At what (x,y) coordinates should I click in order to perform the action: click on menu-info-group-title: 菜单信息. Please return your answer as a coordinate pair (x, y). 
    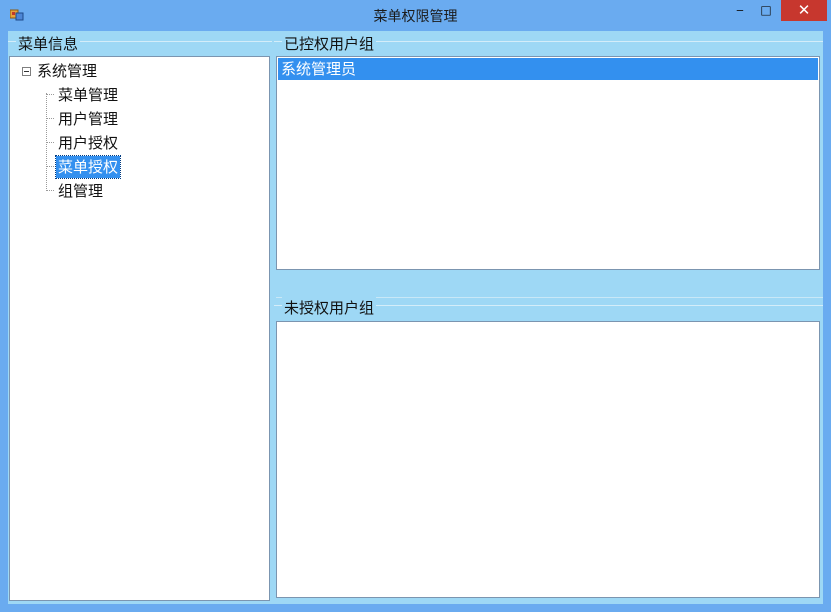
    Looking at the image, I should click on (48, 43).